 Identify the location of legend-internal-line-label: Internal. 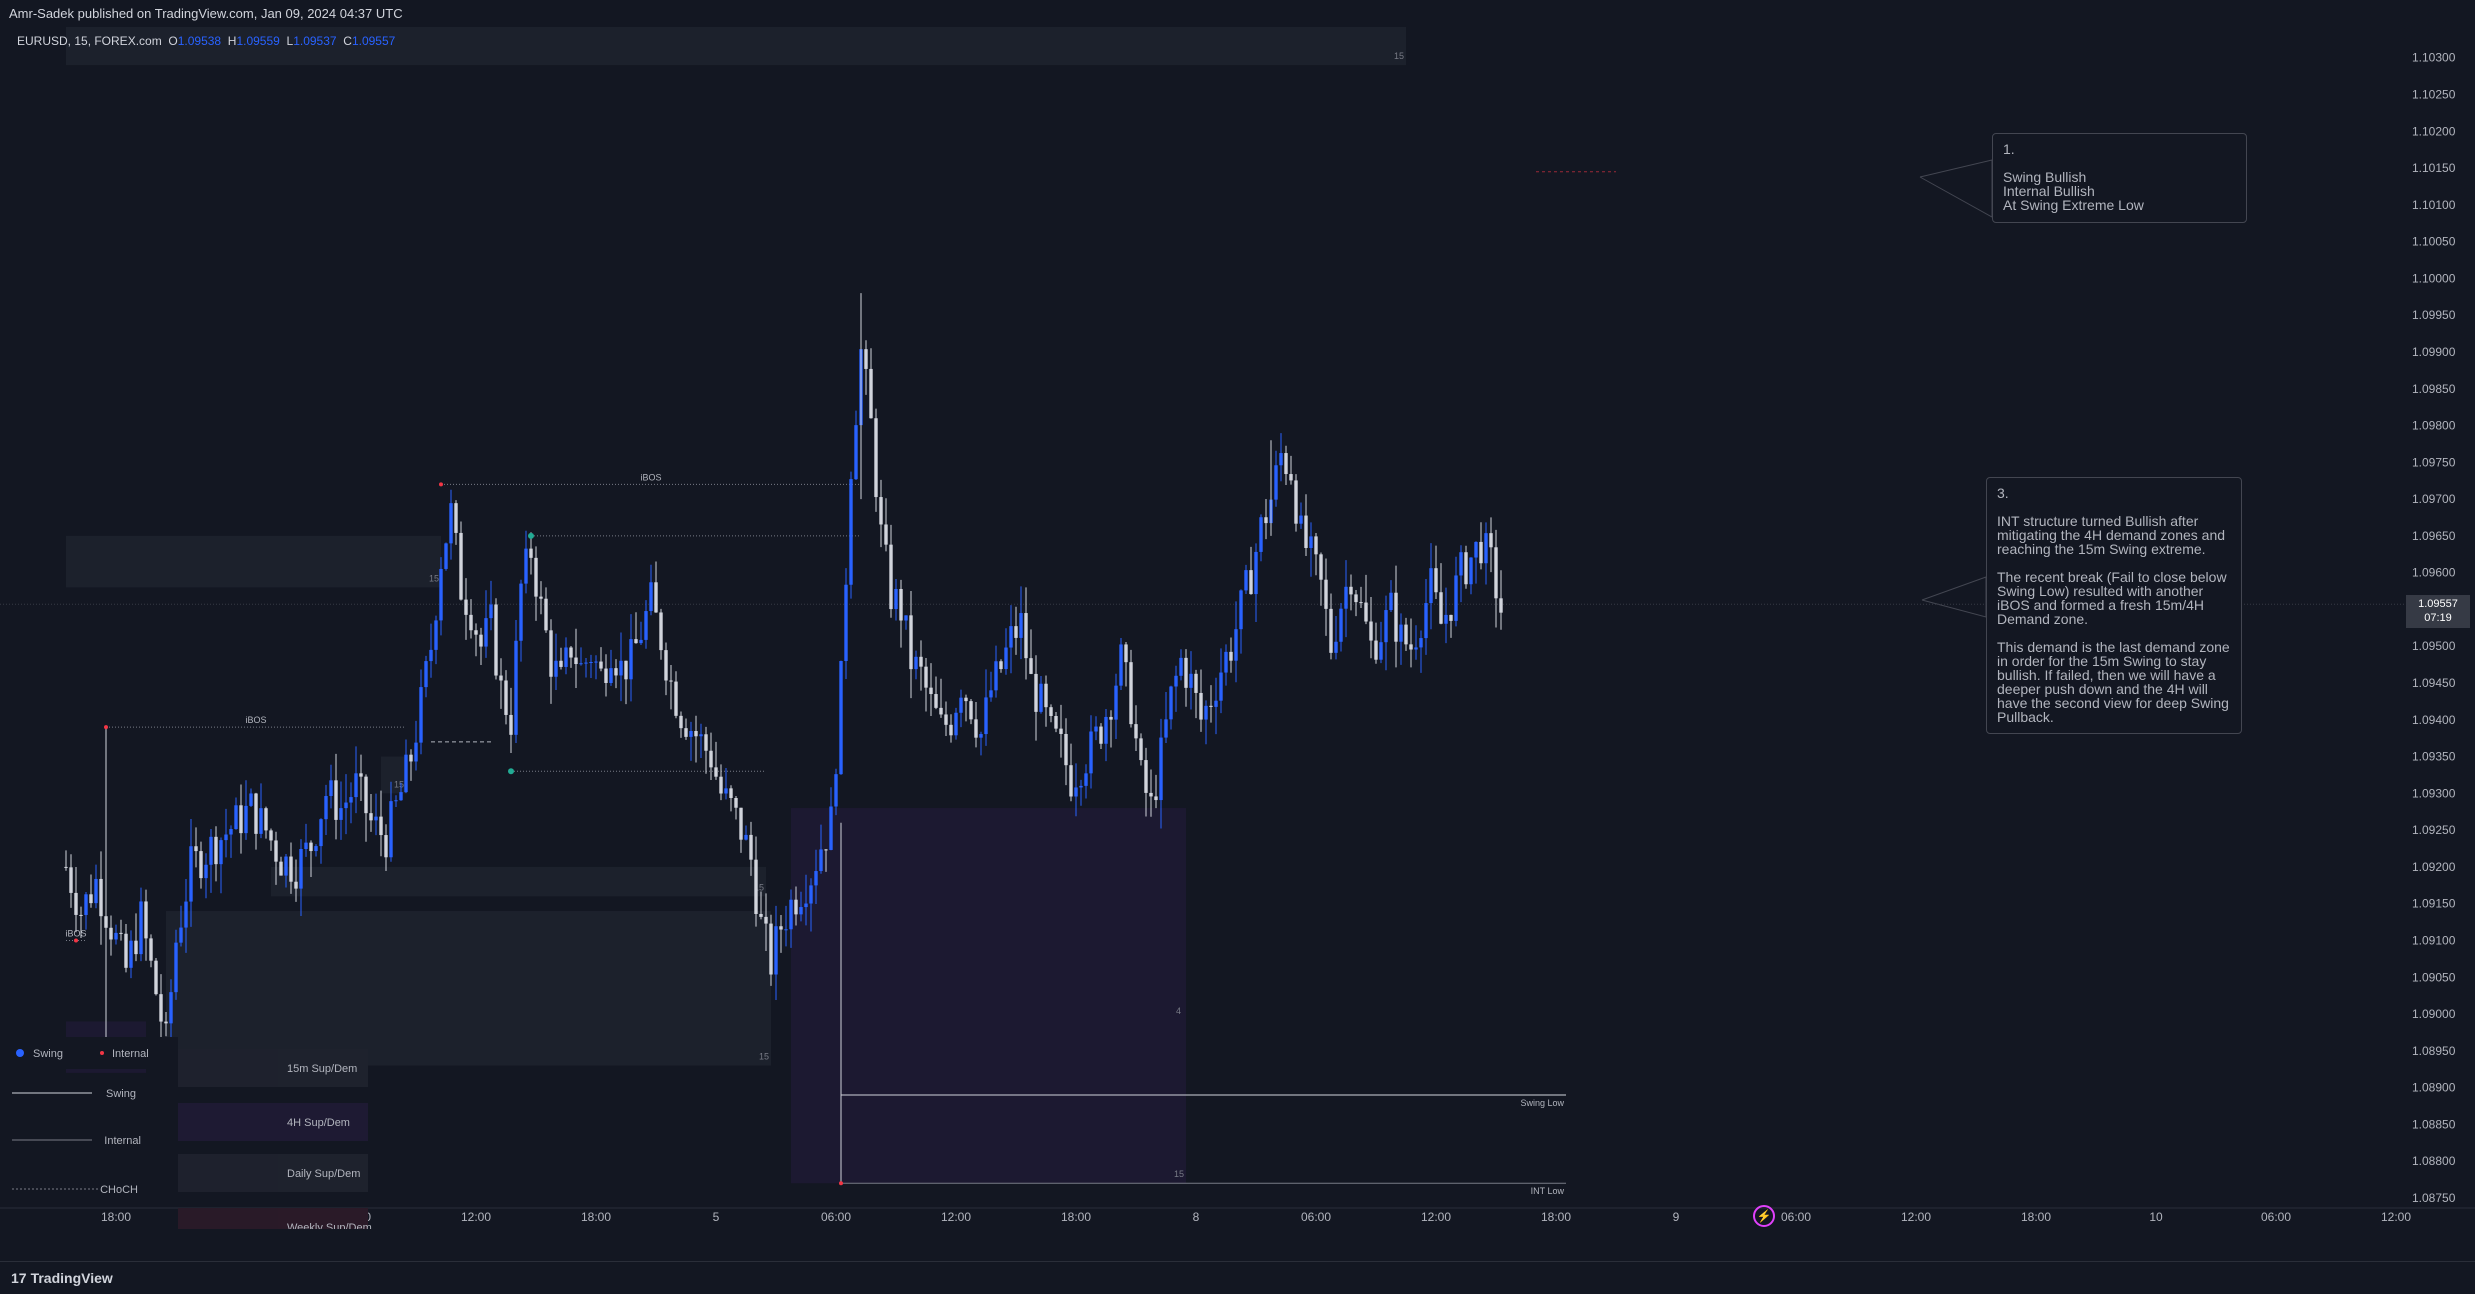
(122, 1141).